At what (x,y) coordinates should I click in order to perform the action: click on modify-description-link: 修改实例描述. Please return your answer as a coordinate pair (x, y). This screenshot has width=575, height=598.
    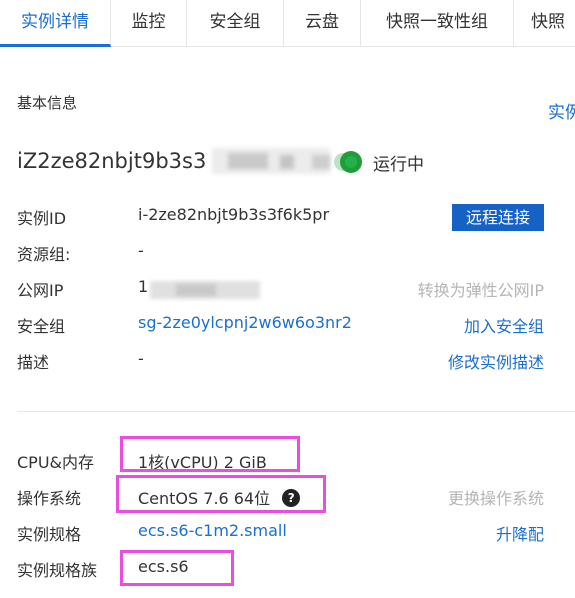
    Looking at the image, I should click on (496, 361).